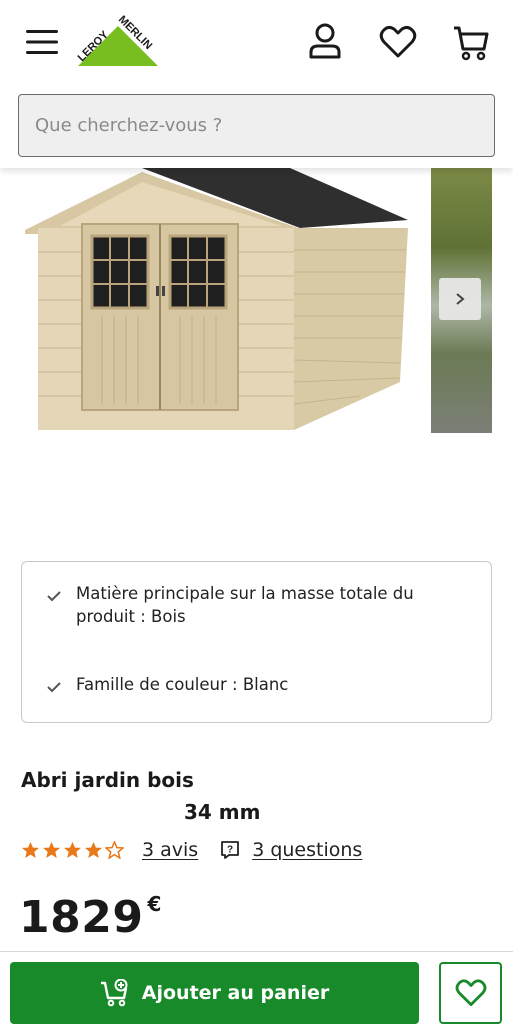 This screenshot has height=1024, width=513. What do you see at coordinates (118, 42) in the screenshot?
I see `leroy-merlin-logo: LEROY MERLIN` at bounding box center [118, 42].